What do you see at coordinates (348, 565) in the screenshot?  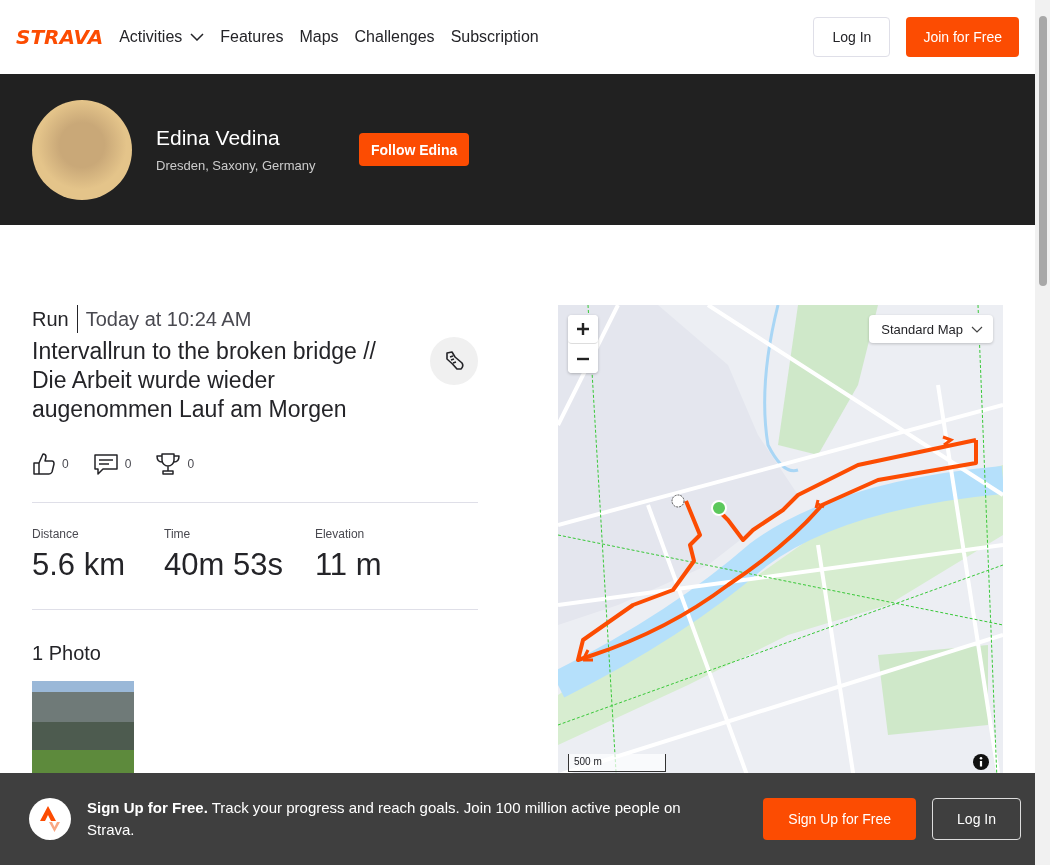 I see `stat-value: 11 m` at bounding box center [348, 565].